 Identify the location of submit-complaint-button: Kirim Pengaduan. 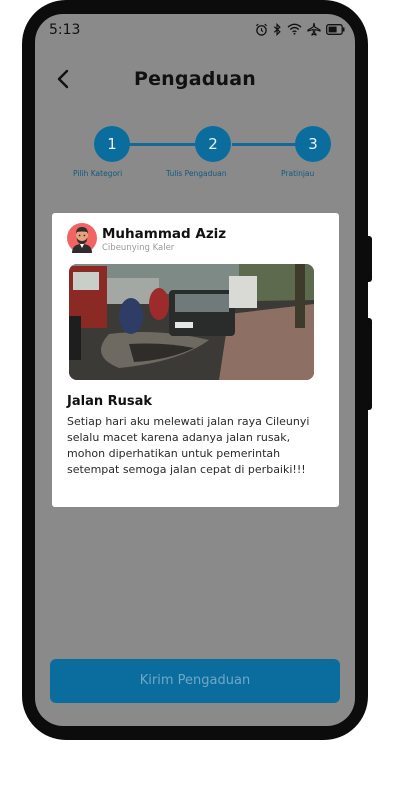
(195, 681).